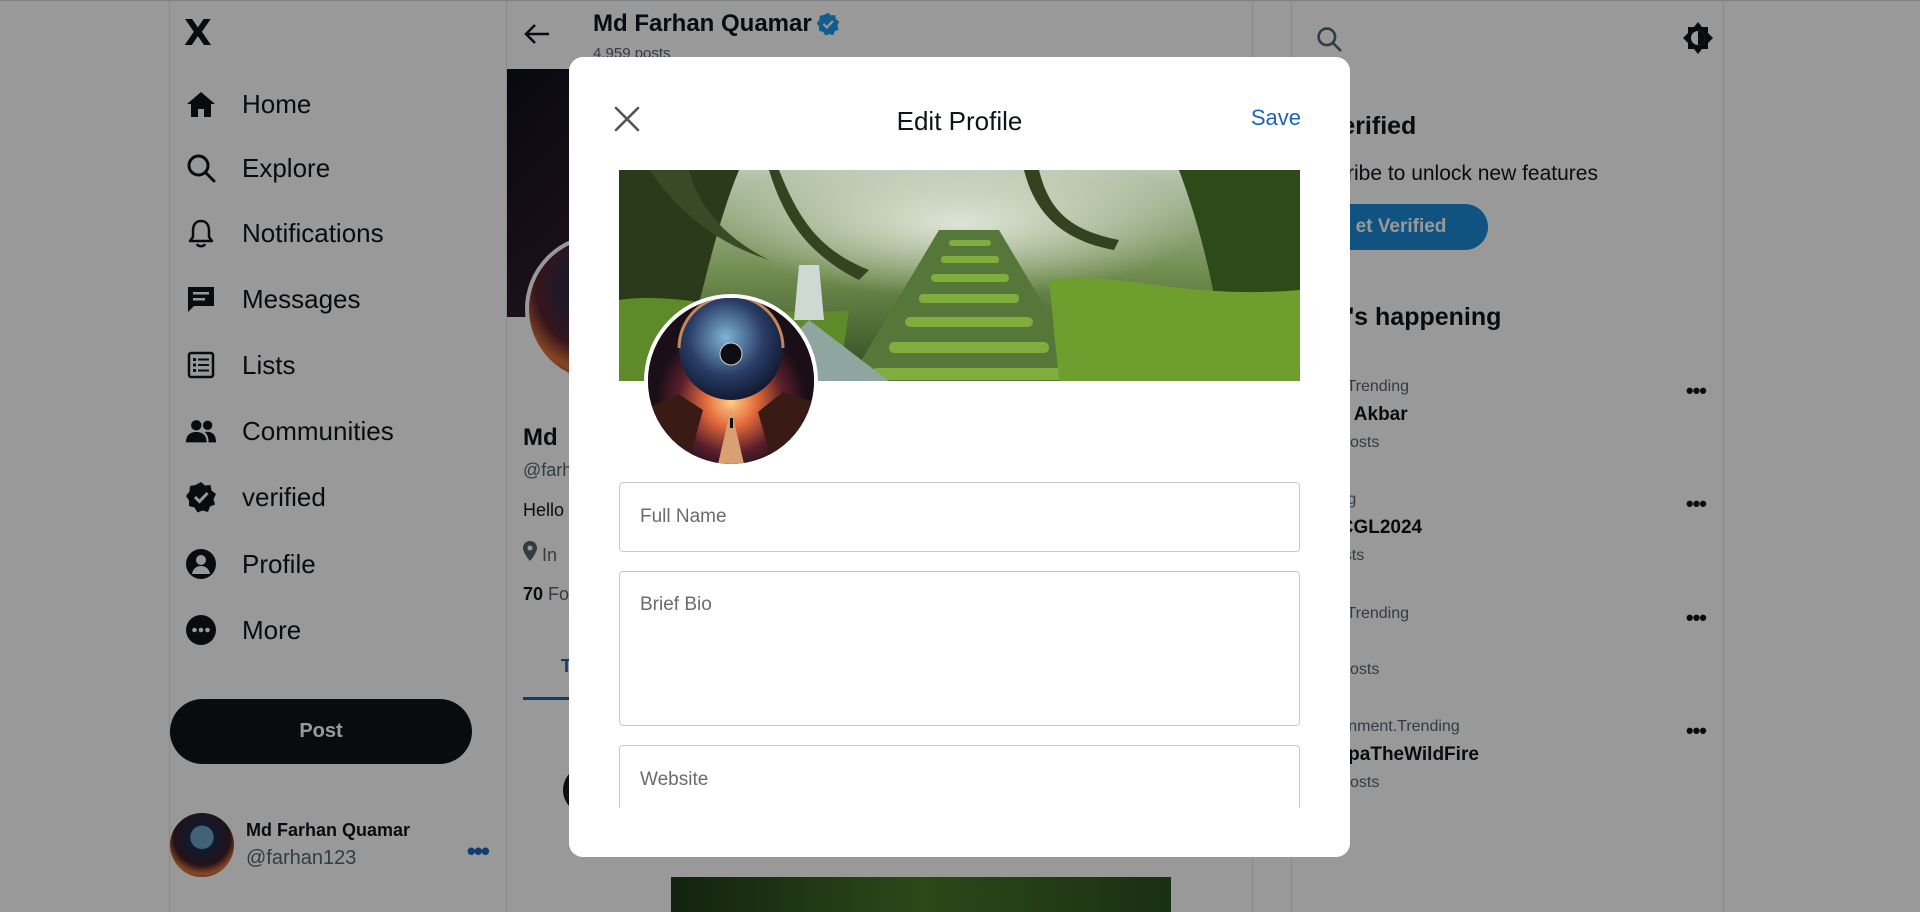 The height and width of the screenshot is (912, 1920). What do you see at coordinates (959, 121) in the screenshot?
I see `dialog-title: Edit Profile` at bounding box center [959, 121].